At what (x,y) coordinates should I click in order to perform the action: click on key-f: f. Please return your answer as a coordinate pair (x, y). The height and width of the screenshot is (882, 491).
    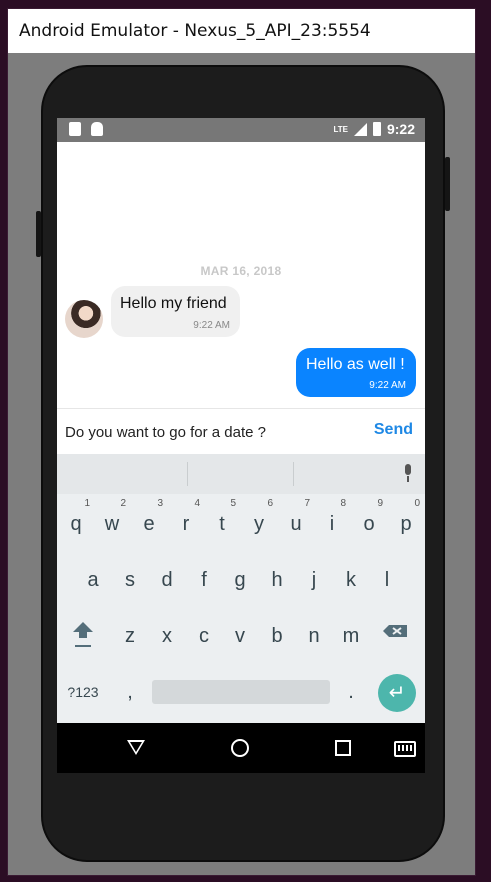
    Looking at the image, I should click on (204, 578).